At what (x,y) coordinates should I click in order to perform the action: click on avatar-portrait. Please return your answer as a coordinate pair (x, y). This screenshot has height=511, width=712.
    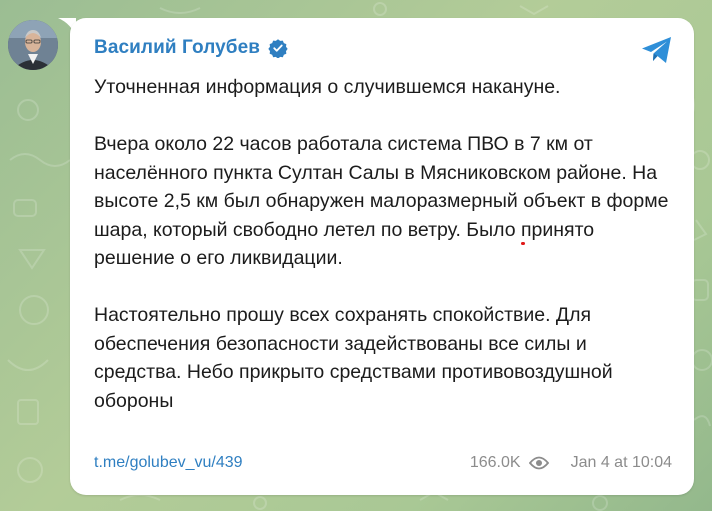
    Looking at the image, I should click on (33, 45).